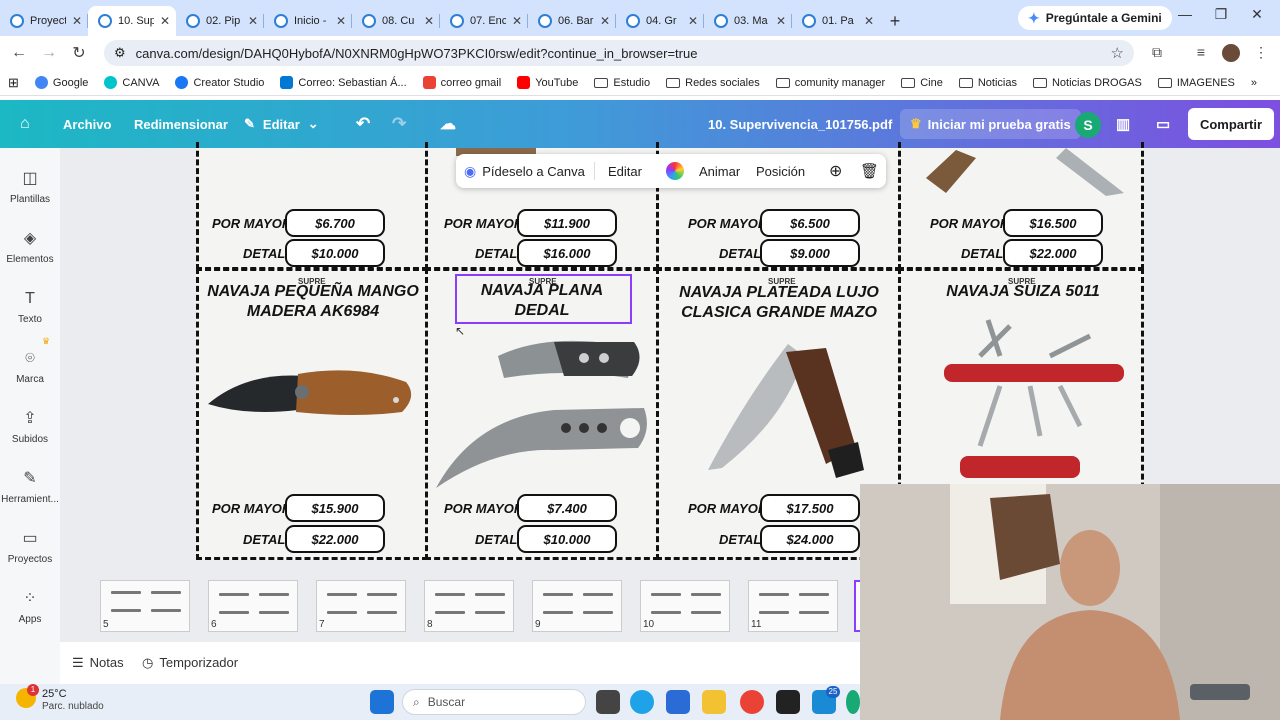 This screenshot has width=1280, height=720. Describe the element at coordinates (1053, 223) in the screenshot. I see `wholesale-price: $16.500` at that location.